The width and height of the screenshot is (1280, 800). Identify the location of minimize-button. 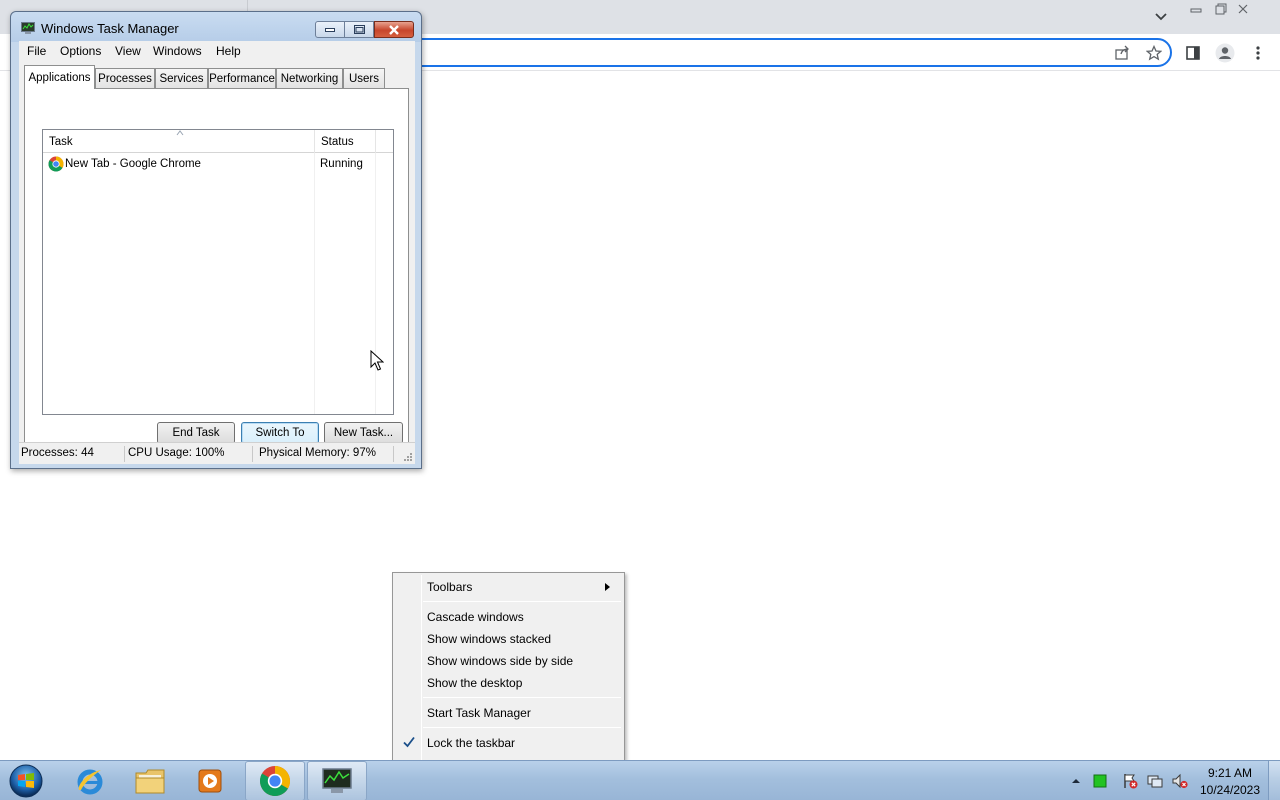
(330, 29).